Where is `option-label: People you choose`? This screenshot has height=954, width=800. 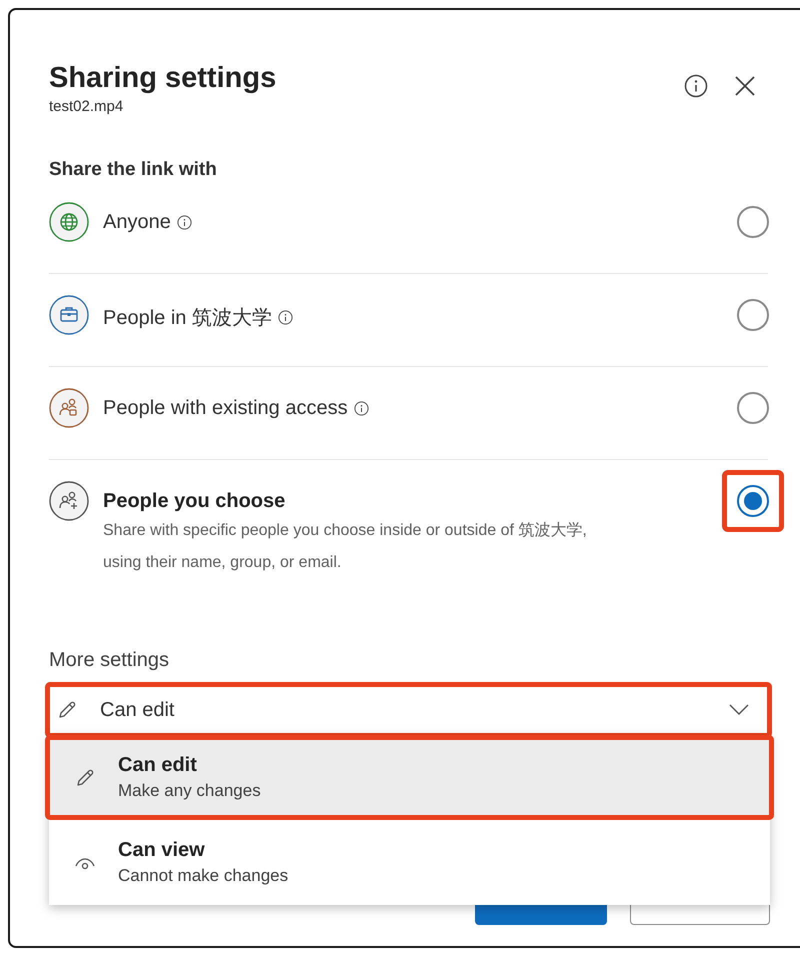
option-label: People you choose is located at coordinates (194, 501).